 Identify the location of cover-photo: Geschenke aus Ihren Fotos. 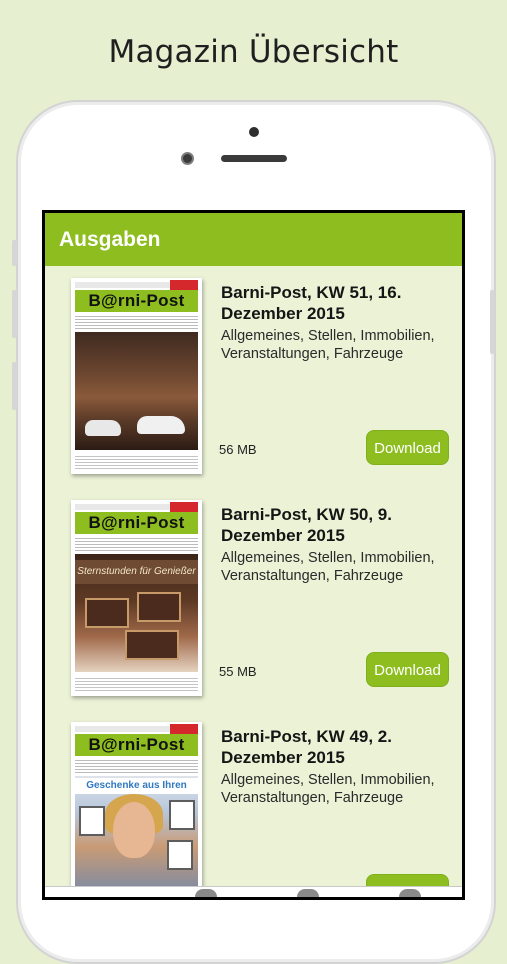
(136, 835).